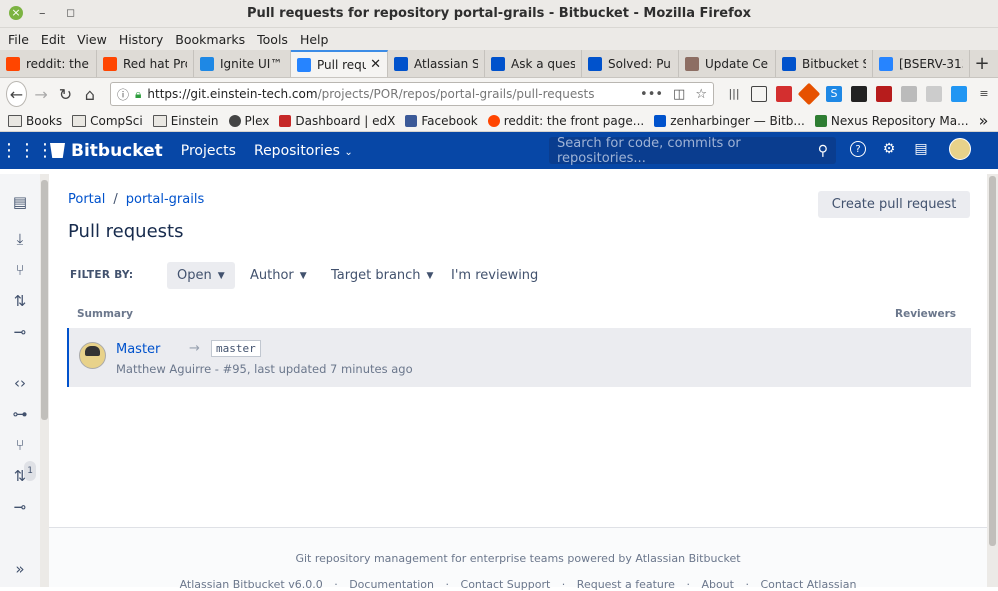 This screenshot has height=591, width=998. Describe the element at coordinates (859, 94) in the screenshot. I see `extension-dark-icon` at that location.